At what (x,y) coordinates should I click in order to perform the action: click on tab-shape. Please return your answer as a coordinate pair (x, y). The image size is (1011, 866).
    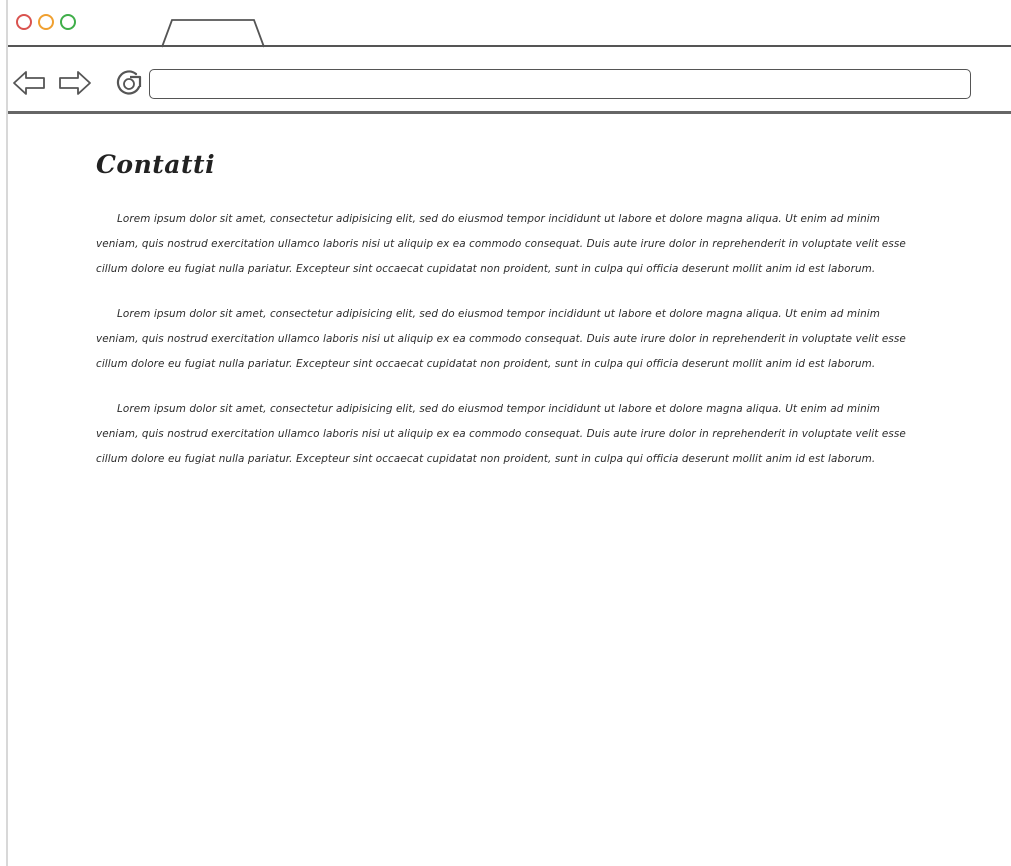
    Looking at the image, I should click on (213, 33).